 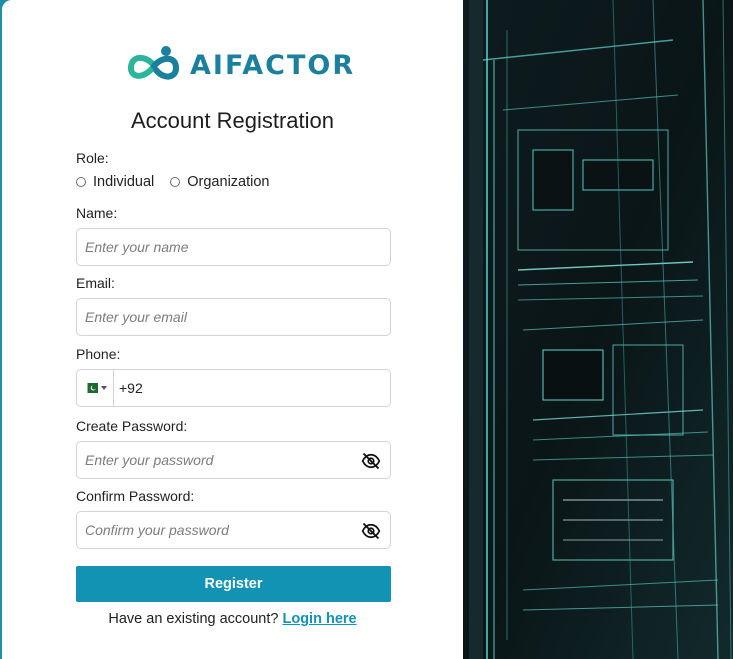 I want to click on country-code-selector, so click(x=95, y=388).